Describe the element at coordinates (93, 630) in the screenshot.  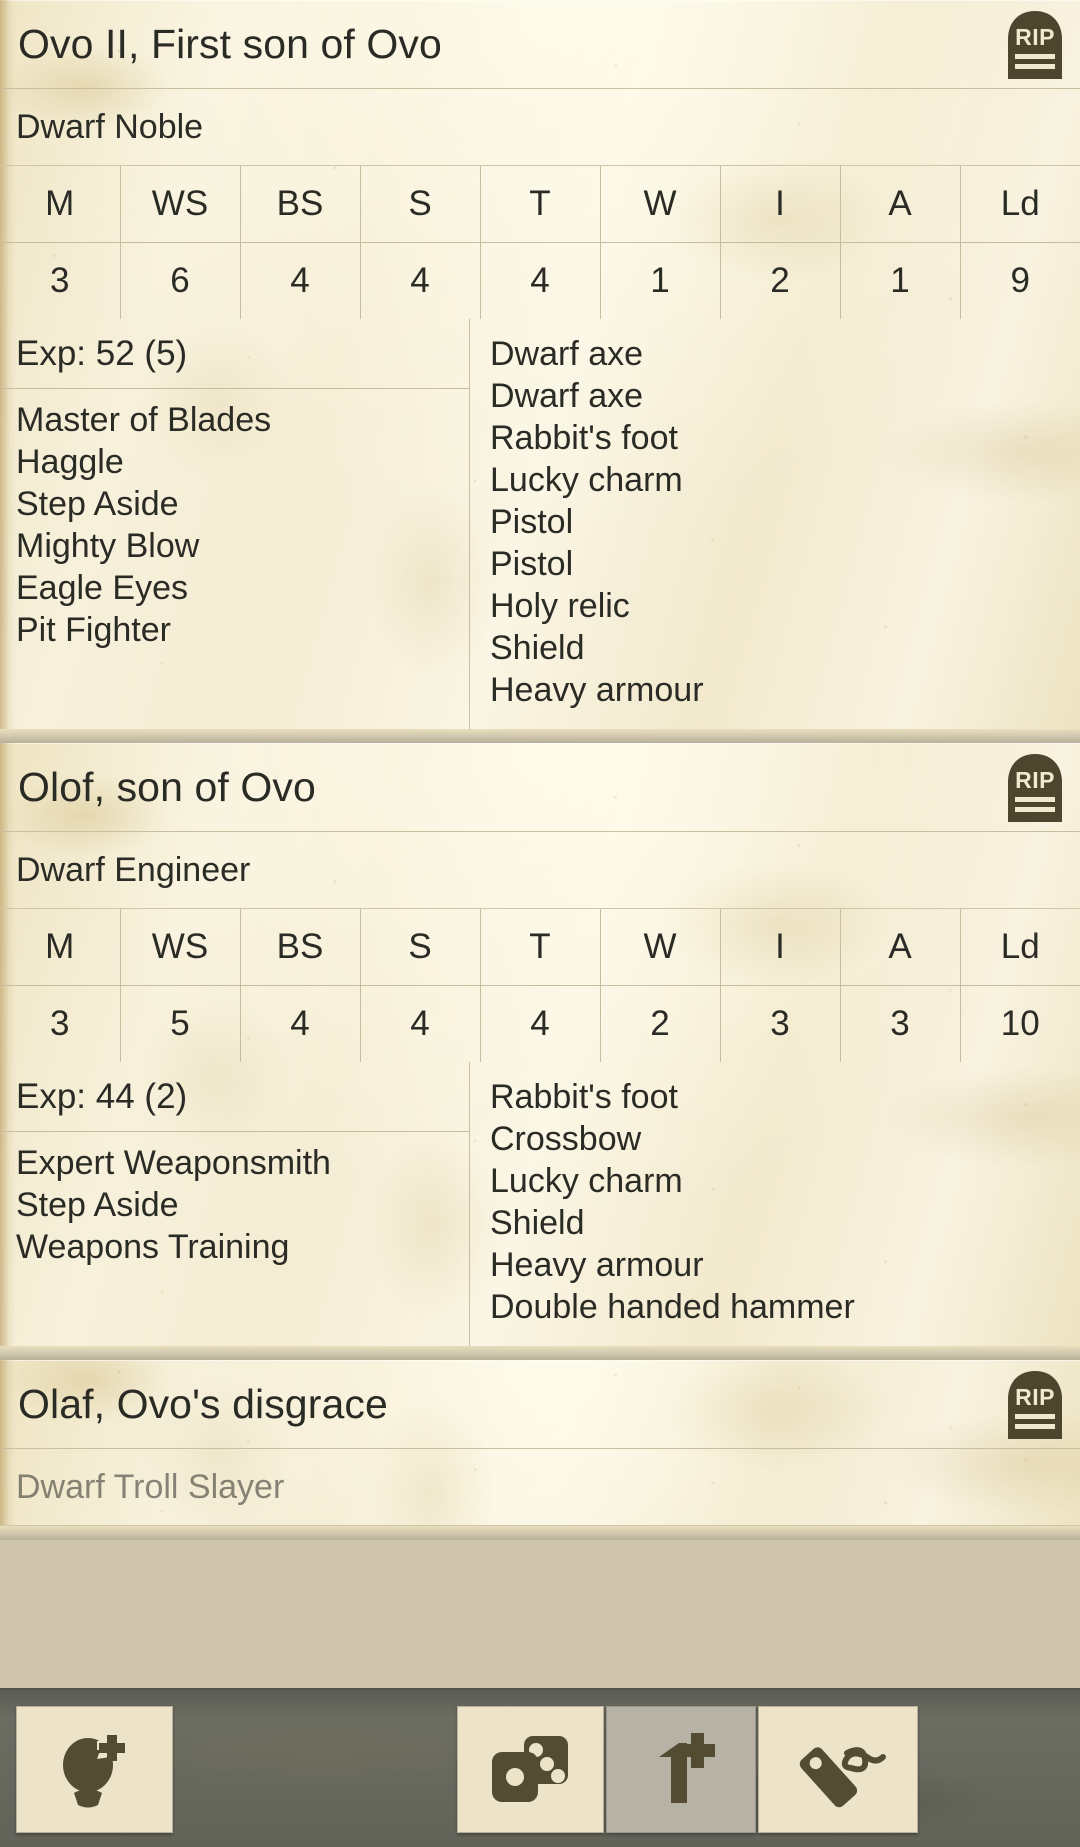
I see `skill-item: Pit Fighter` at that location.